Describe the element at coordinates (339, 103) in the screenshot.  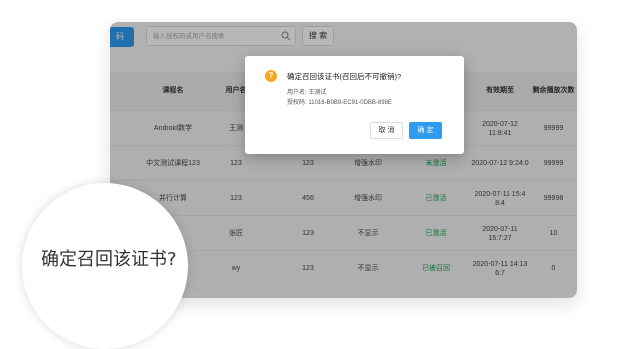
I see `dialog-code-line: 授权码: 11016-B0B9-EC91-0DBB-898E` at that location.